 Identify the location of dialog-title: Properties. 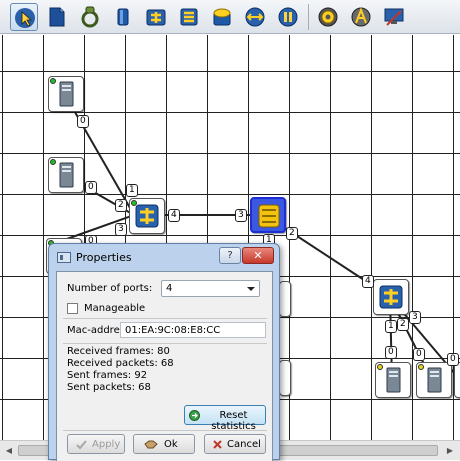
(104, 257).